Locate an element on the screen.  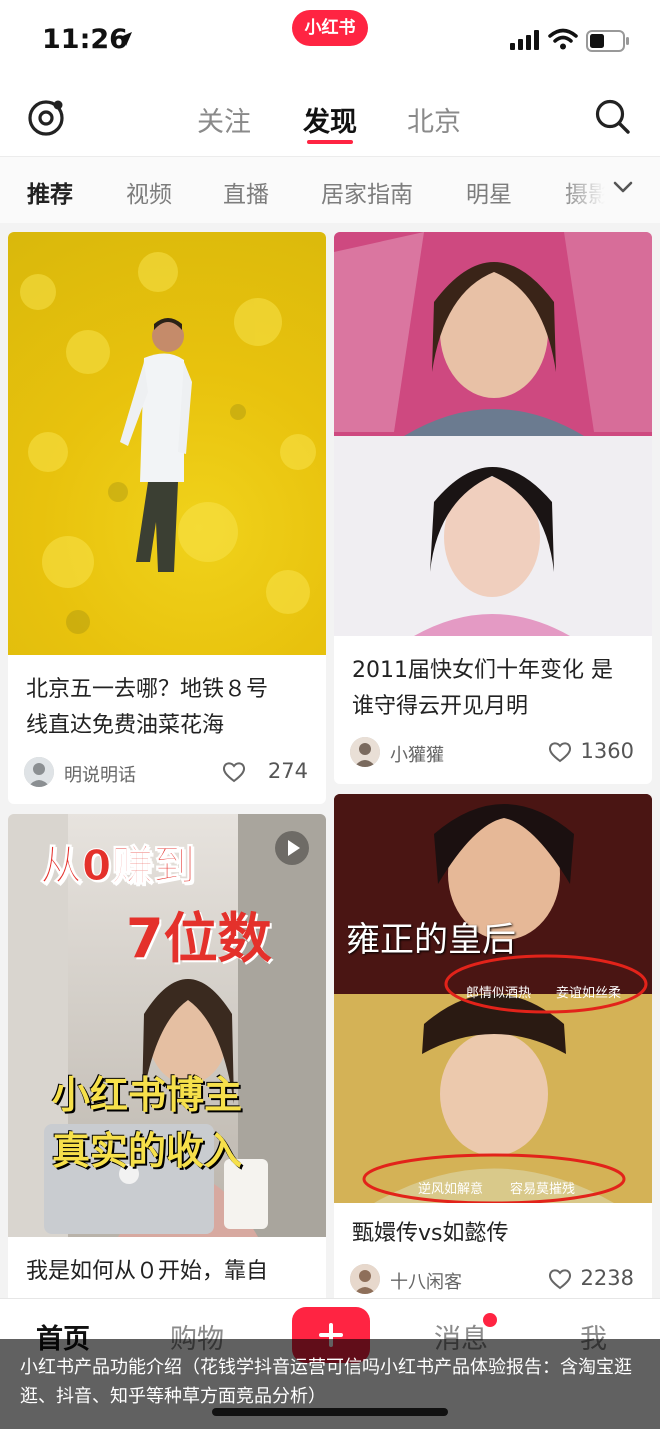
card-title-line: 谁守得云开见月明 is located at coordinates (440, 706).